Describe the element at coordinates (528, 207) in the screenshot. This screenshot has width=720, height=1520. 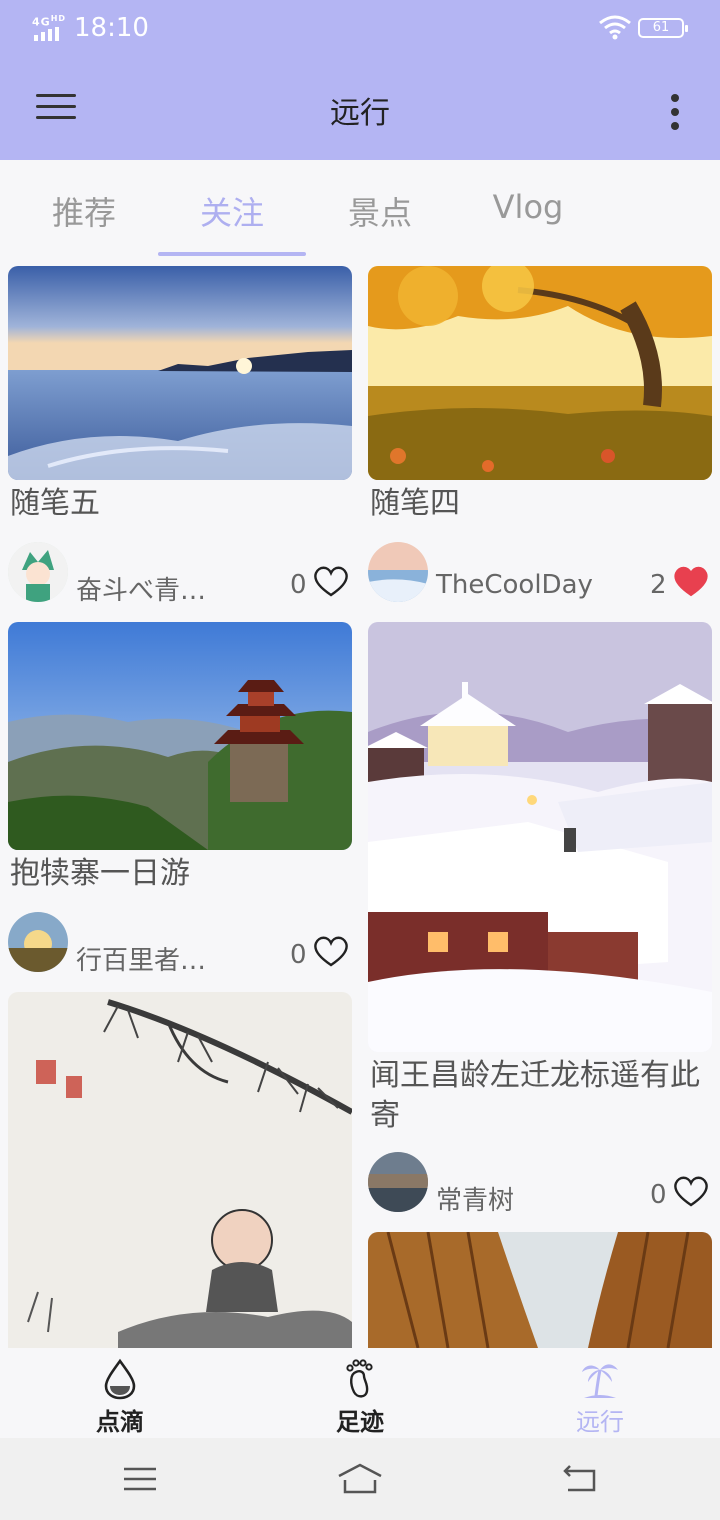
I see `tab-vlog: Vlog` at that location.